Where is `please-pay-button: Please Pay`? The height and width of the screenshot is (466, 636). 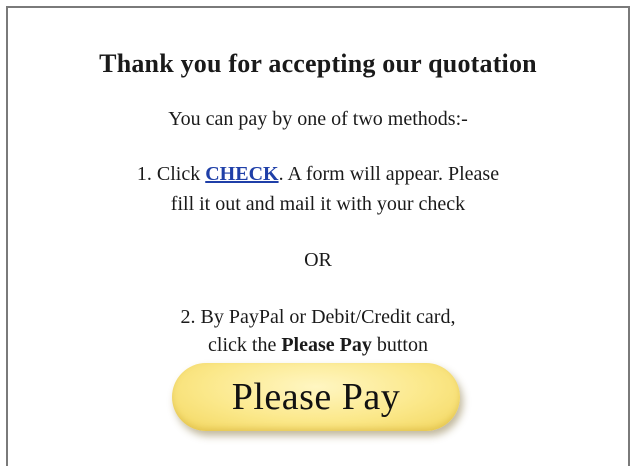 please-pay-button: Please Pay is located at coordinates (316, 397).